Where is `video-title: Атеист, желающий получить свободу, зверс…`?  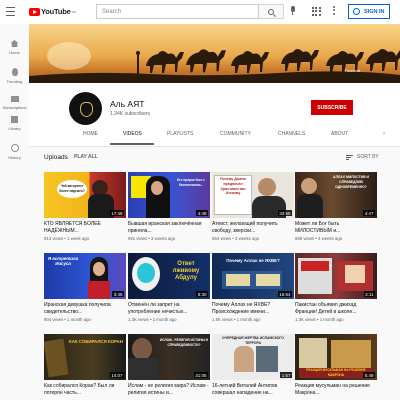 video-title: Атеист, желающий получить свободу, зверс… is located at coordinates (253, 227).